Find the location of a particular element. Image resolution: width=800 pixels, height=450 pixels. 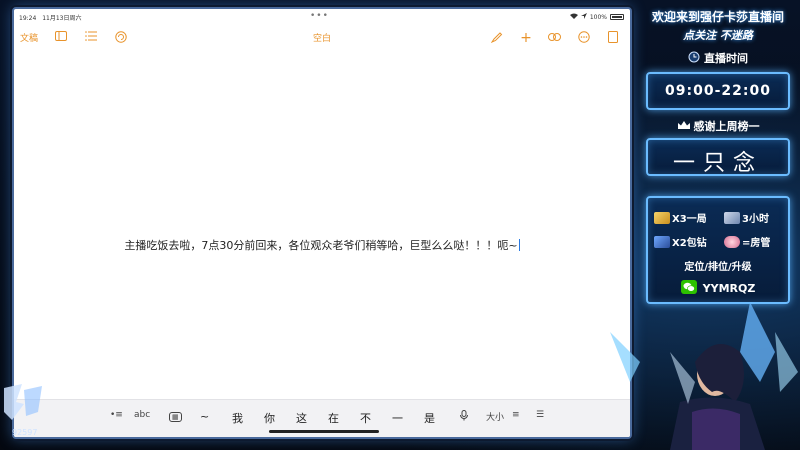

suggestion-5: 一 is located at coordinates (397, 418).